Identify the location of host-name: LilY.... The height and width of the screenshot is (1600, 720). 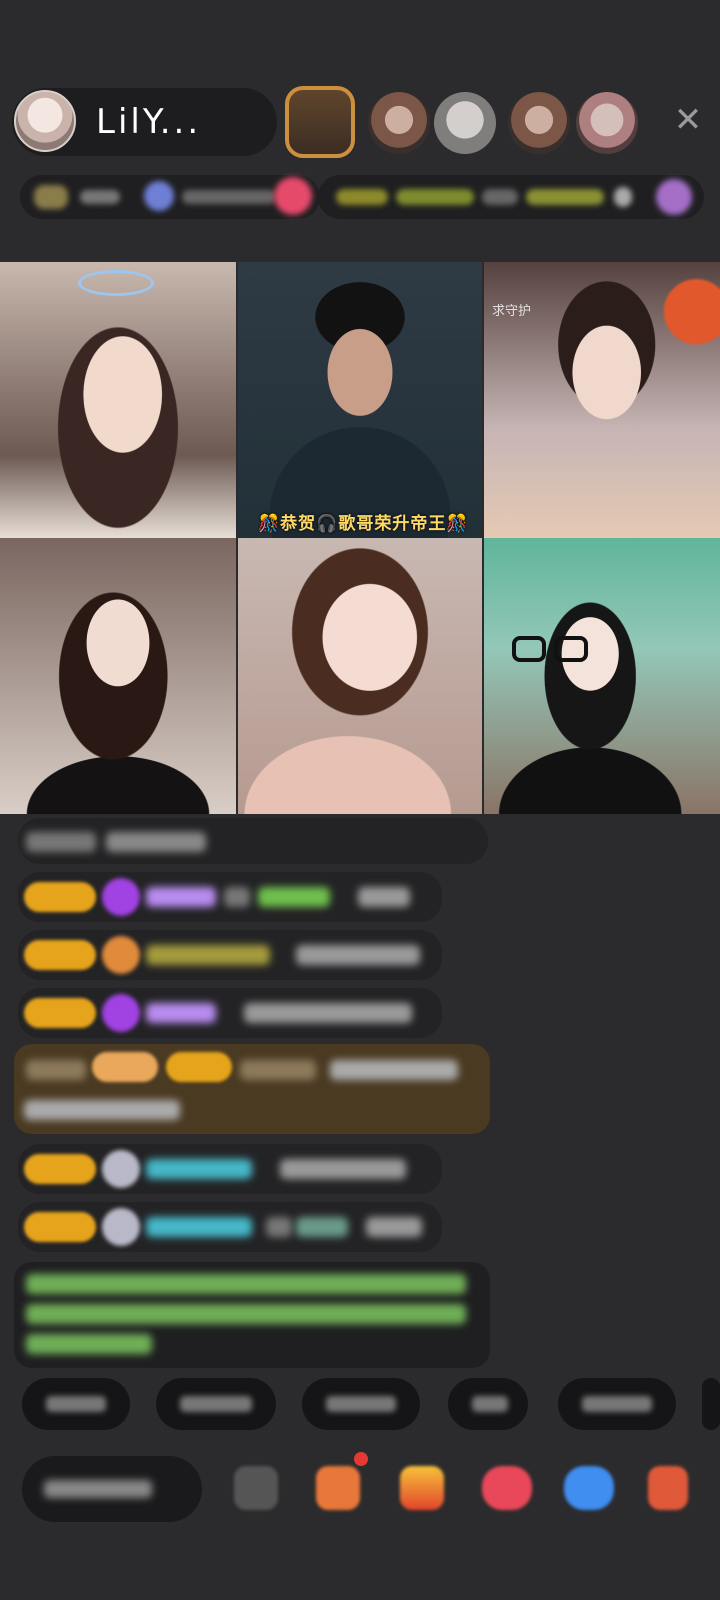
(149, 122).